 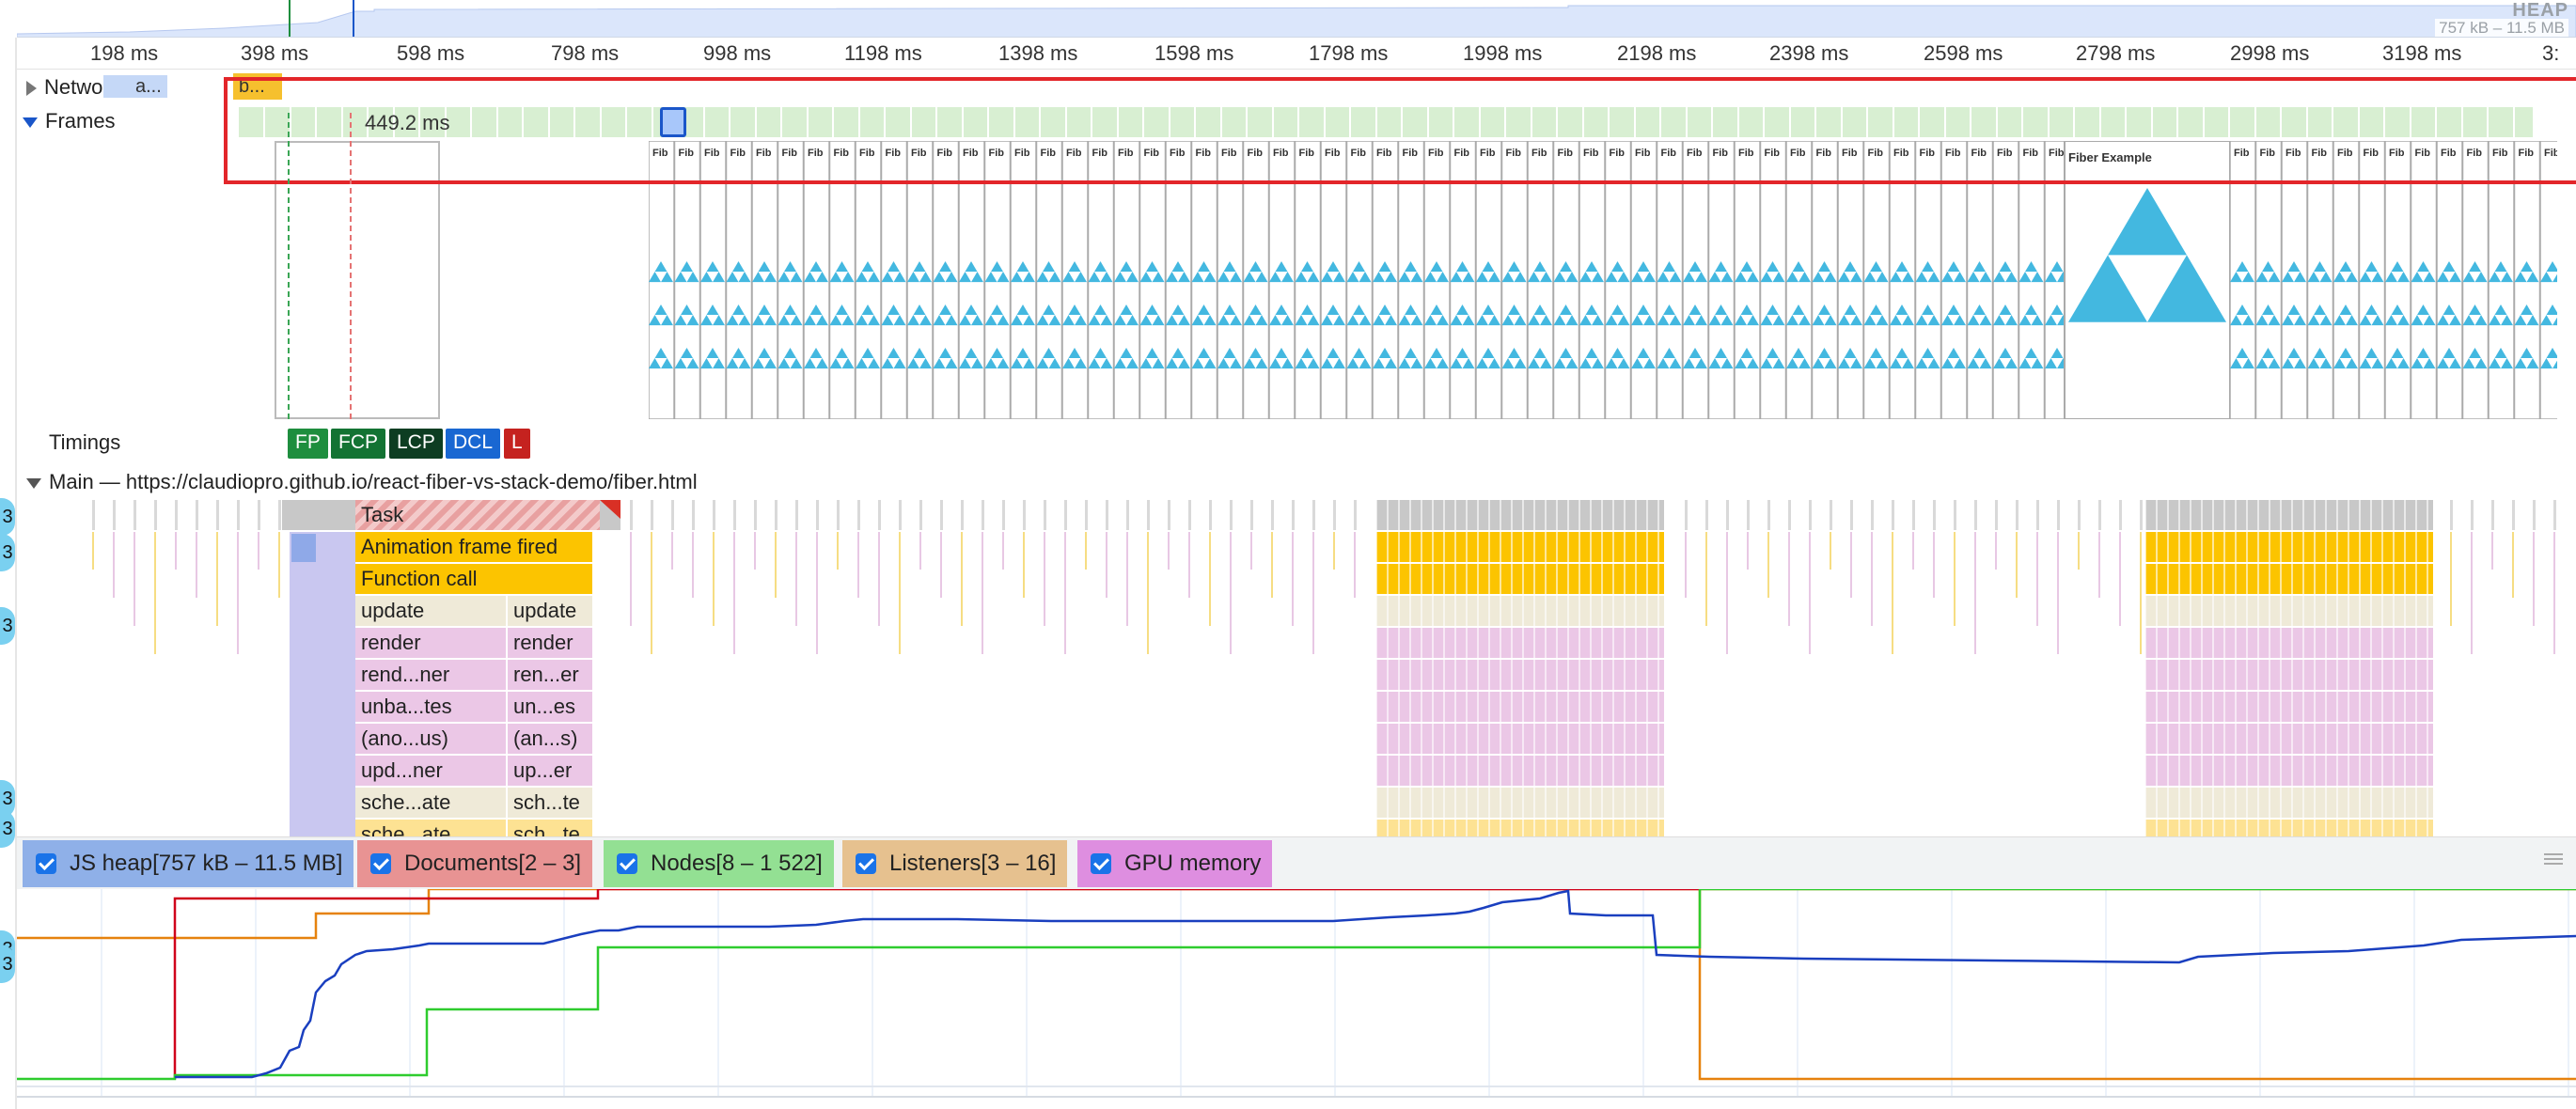 I want to click on documents-toggle: Documents[2 – 3], so click(x=475, y=863).